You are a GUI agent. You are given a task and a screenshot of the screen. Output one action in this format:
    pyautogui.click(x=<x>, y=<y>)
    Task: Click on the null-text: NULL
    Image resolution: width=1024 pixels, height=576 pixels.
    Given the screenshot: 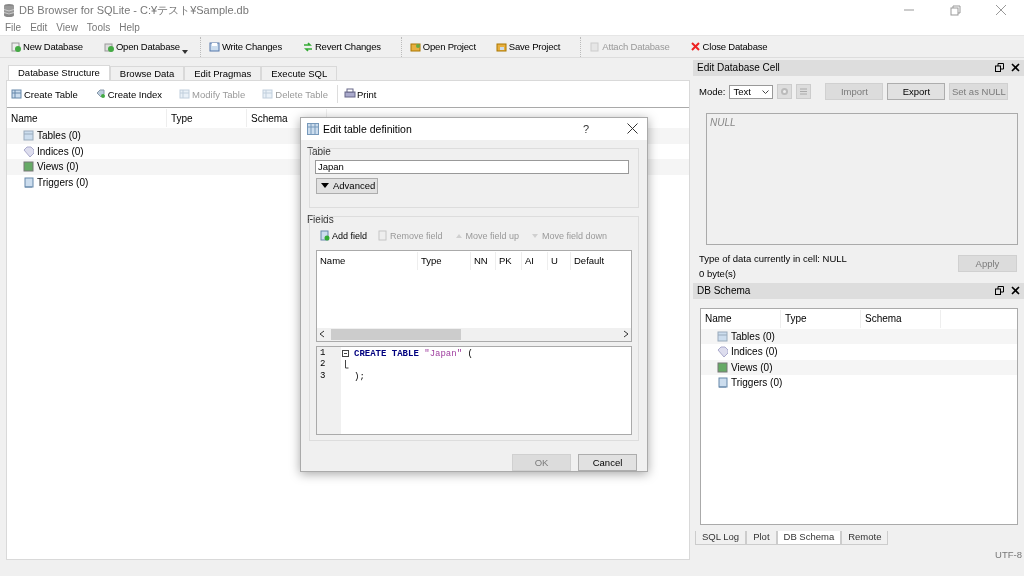 What is the action you would take?
    pyautogui.click(x=723, y=123)
    